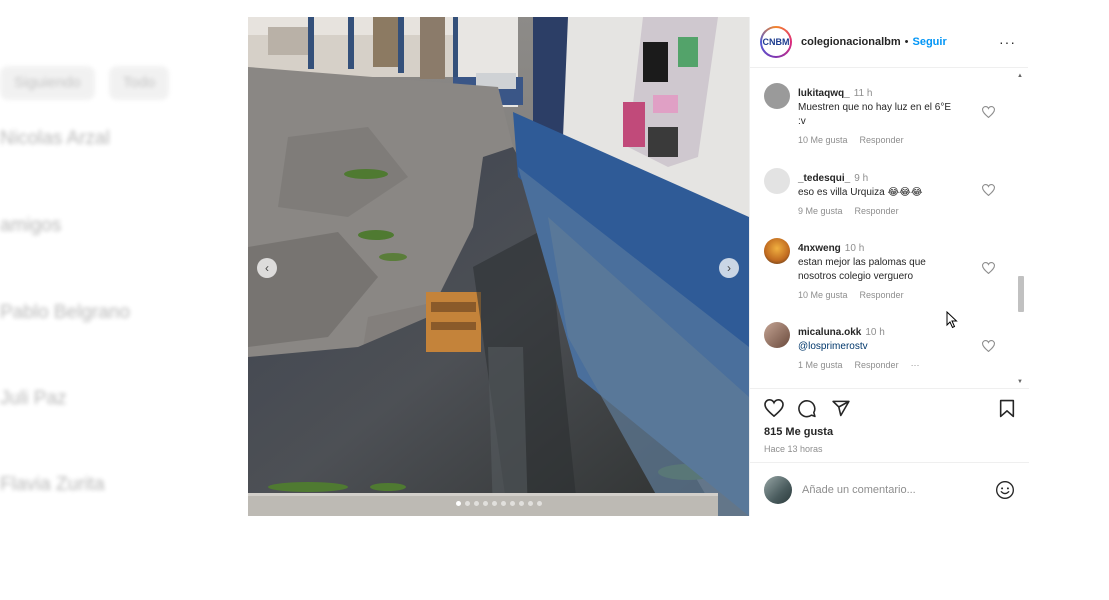 This screenshot has width=1109, height=600. Describe the element at coordinates (851, 42) in the screenshot. I see `post-username: colegionacionalbm` at that location.